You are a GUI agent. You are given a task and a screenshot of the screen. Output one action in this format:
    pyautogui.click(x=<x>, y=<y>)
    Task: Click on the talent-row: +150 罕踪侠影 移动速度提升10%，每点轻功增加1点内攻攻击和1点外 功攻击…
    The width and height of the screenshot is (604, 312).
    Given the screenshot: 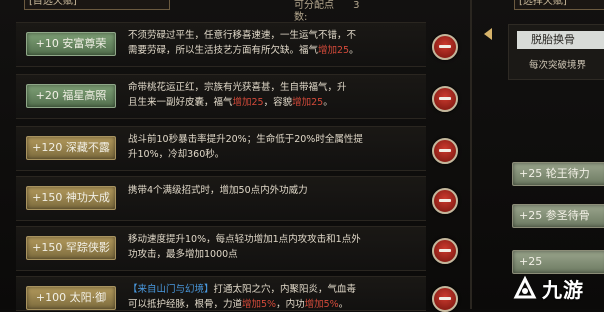 What is the action you would take?
    pyautogui.click(x=221, y=248)
    